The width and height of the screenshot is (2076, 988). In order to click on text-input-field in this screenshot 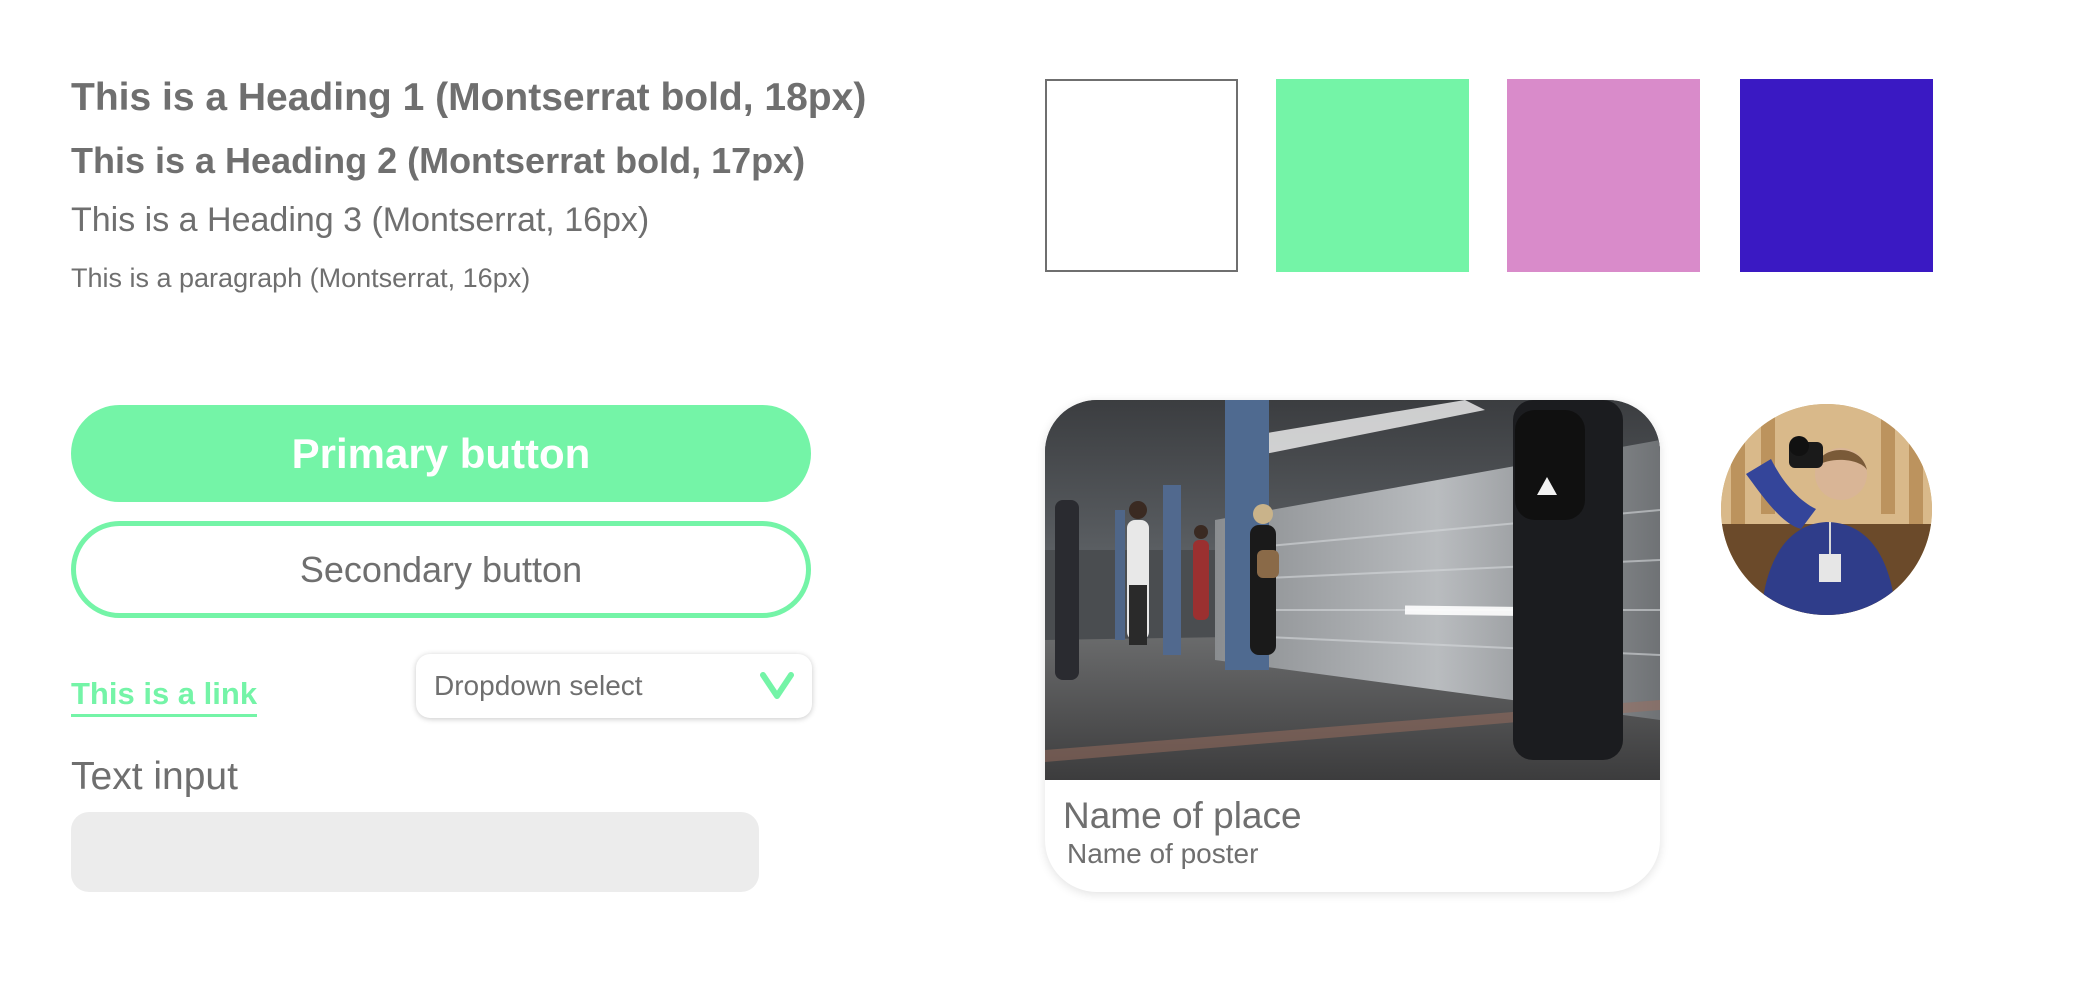, I will do `click(415, 852)`.